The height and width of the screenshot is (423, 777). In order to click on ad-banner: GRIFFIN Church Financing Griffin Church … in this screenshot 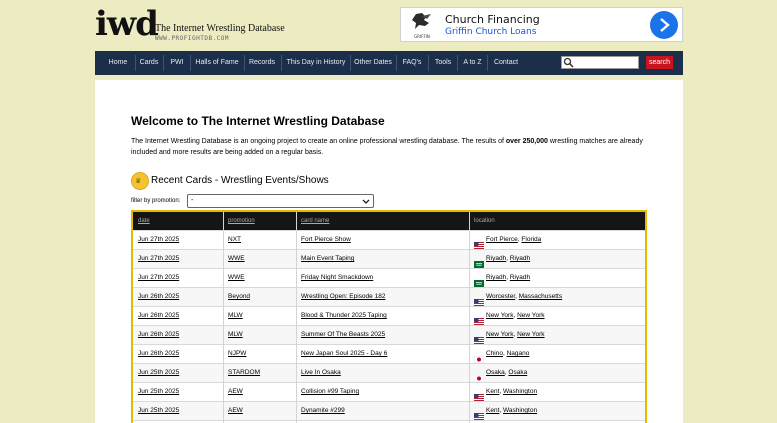, I will do `click(541, 24)`.